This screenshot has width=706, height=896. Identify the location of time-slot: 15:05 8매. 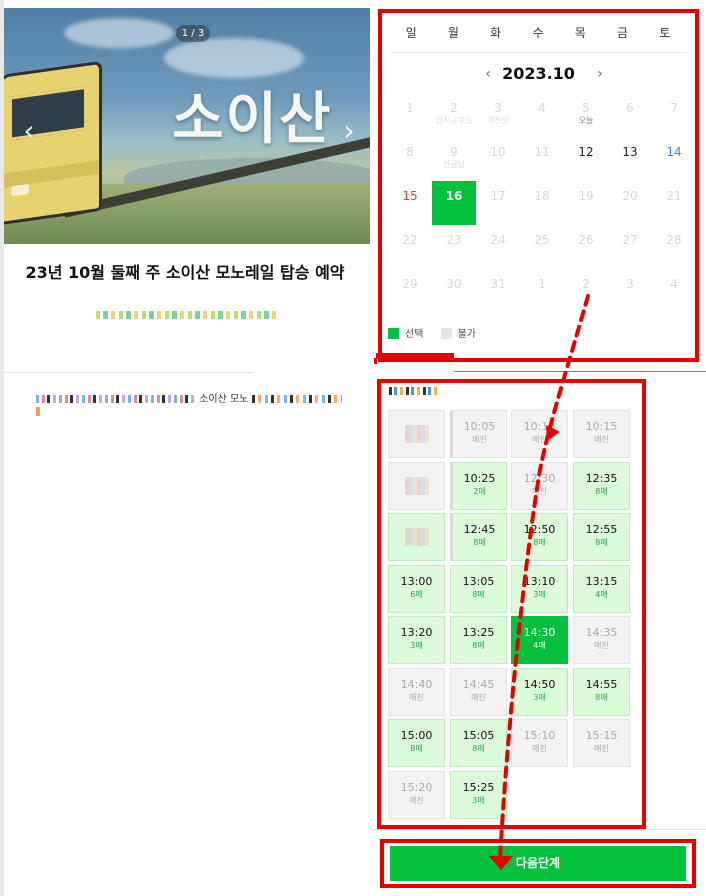
(478, 743).